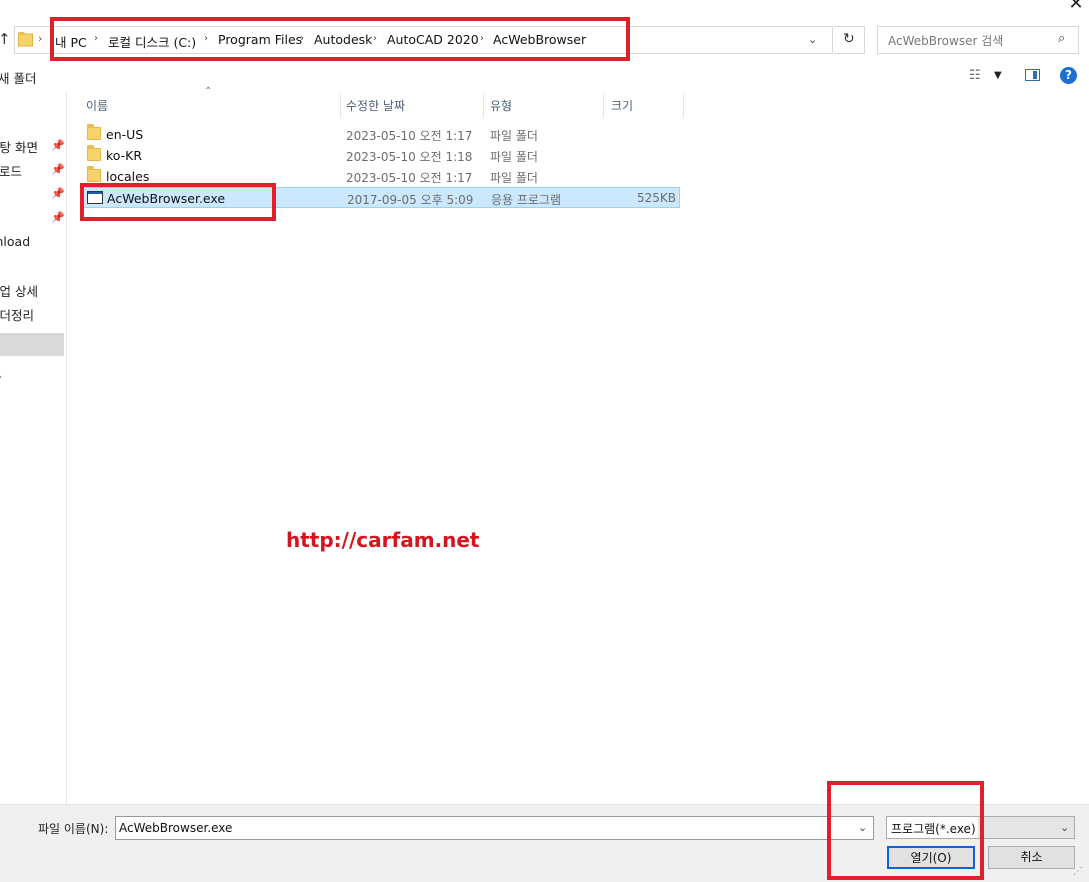 This screenshot has height=882, width=1089. What do you see at coordinates (18, 77) in the screenshot?
I see `new-folder-button: 새 폴더` at bounding box center [18, 77].